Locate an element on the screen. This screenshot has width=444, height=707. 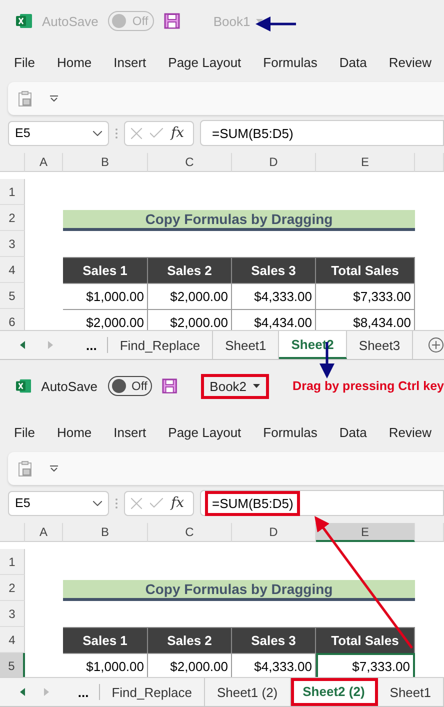
table-cell: $2,000.00 is located at coordinates (190, 296).